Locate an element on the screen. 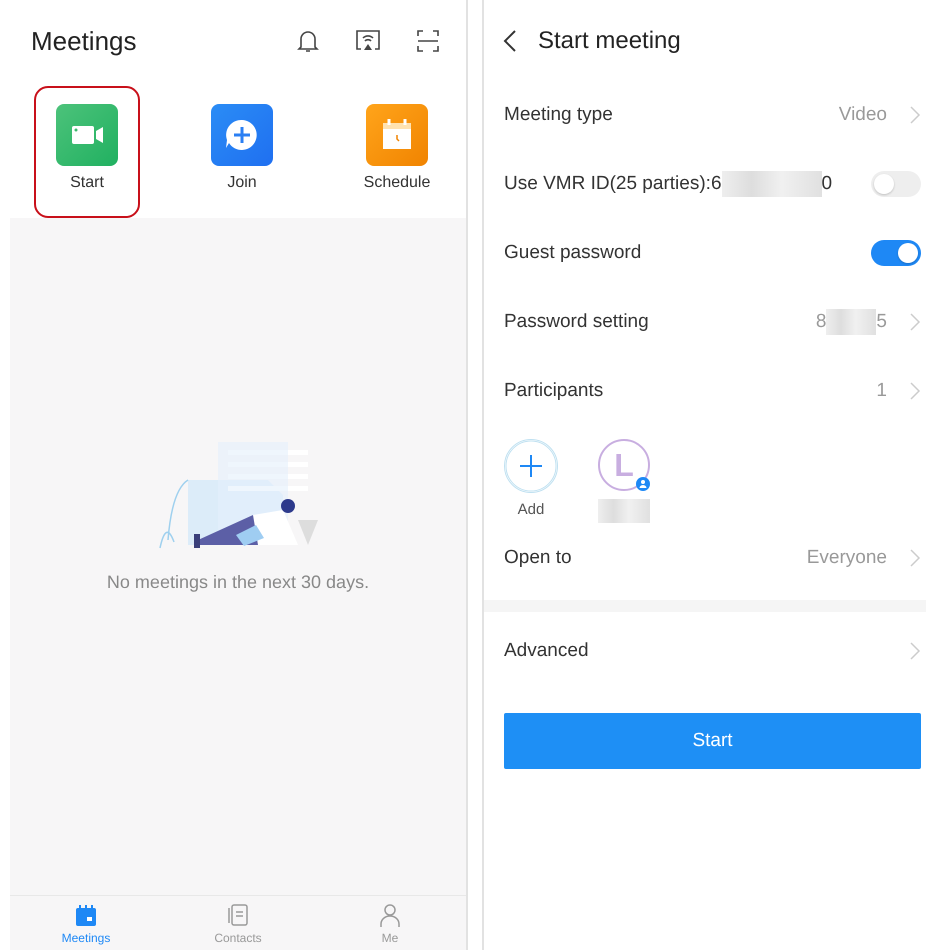 This screenshot has height=950, width=926. setting-value: 0 is located at coordinates (827, 183).